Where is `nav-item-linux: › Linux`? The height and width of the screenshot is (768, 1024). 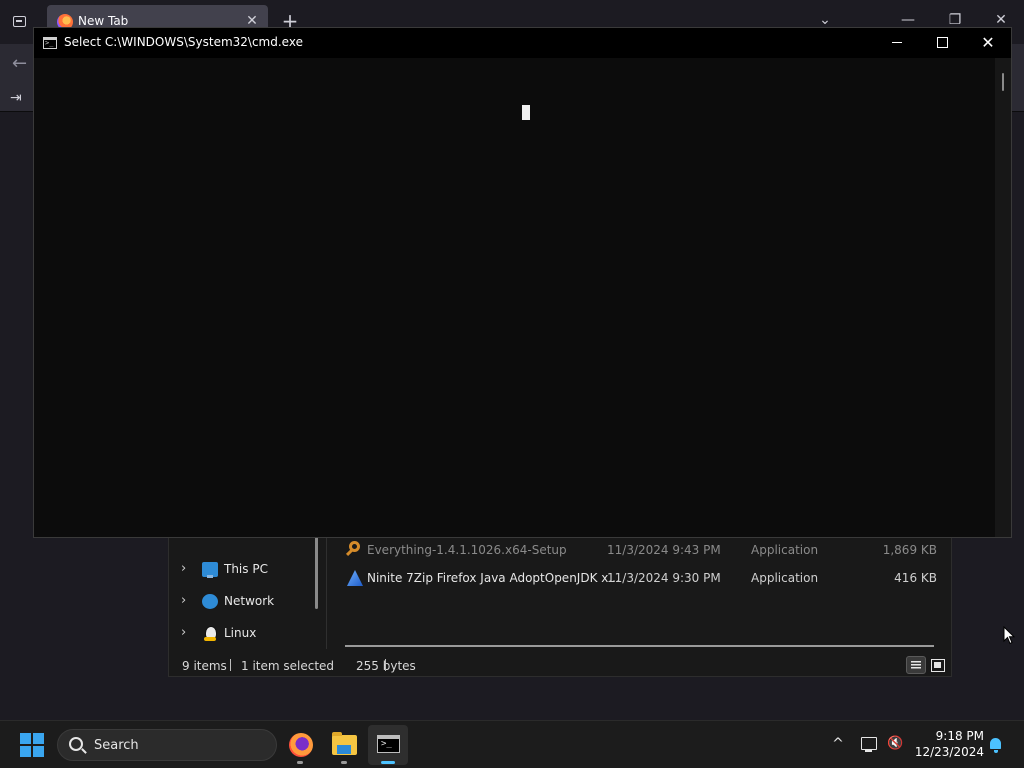 nav-item-linux: › Linux is located at coordinates (243, 634).